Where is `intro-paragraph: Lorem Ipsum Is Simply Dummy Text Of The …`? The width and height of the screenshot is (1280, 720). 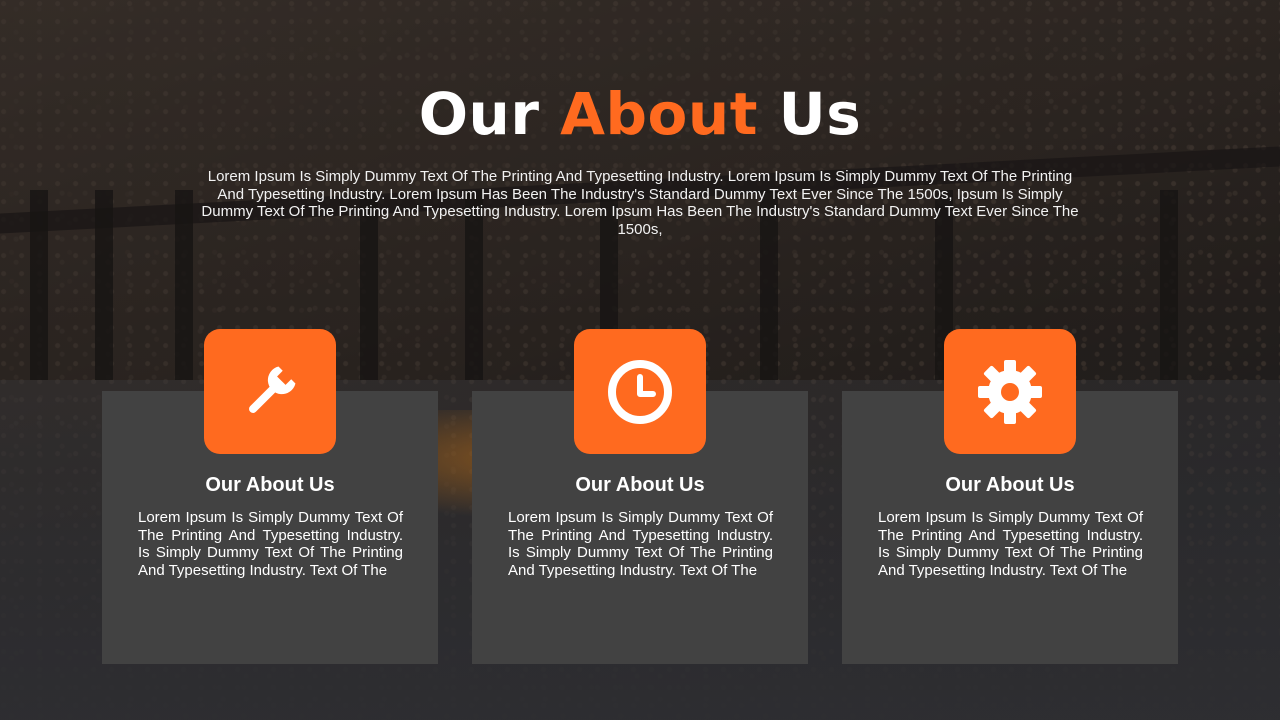 intro-paragraph: Lorem Ipsum Is Simply Dummy Text Of The … is located at coordinates (640, 203).